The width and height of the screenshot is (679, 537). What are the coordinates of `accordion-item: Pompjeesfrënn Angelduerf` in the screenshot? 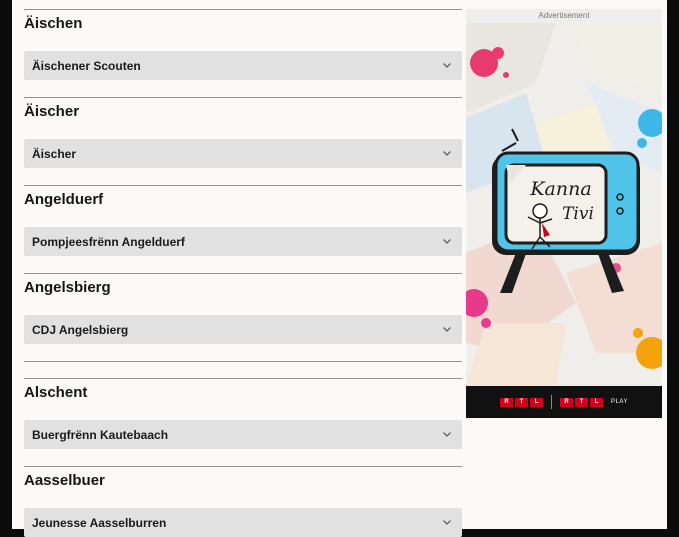 It's located at (243, 241).